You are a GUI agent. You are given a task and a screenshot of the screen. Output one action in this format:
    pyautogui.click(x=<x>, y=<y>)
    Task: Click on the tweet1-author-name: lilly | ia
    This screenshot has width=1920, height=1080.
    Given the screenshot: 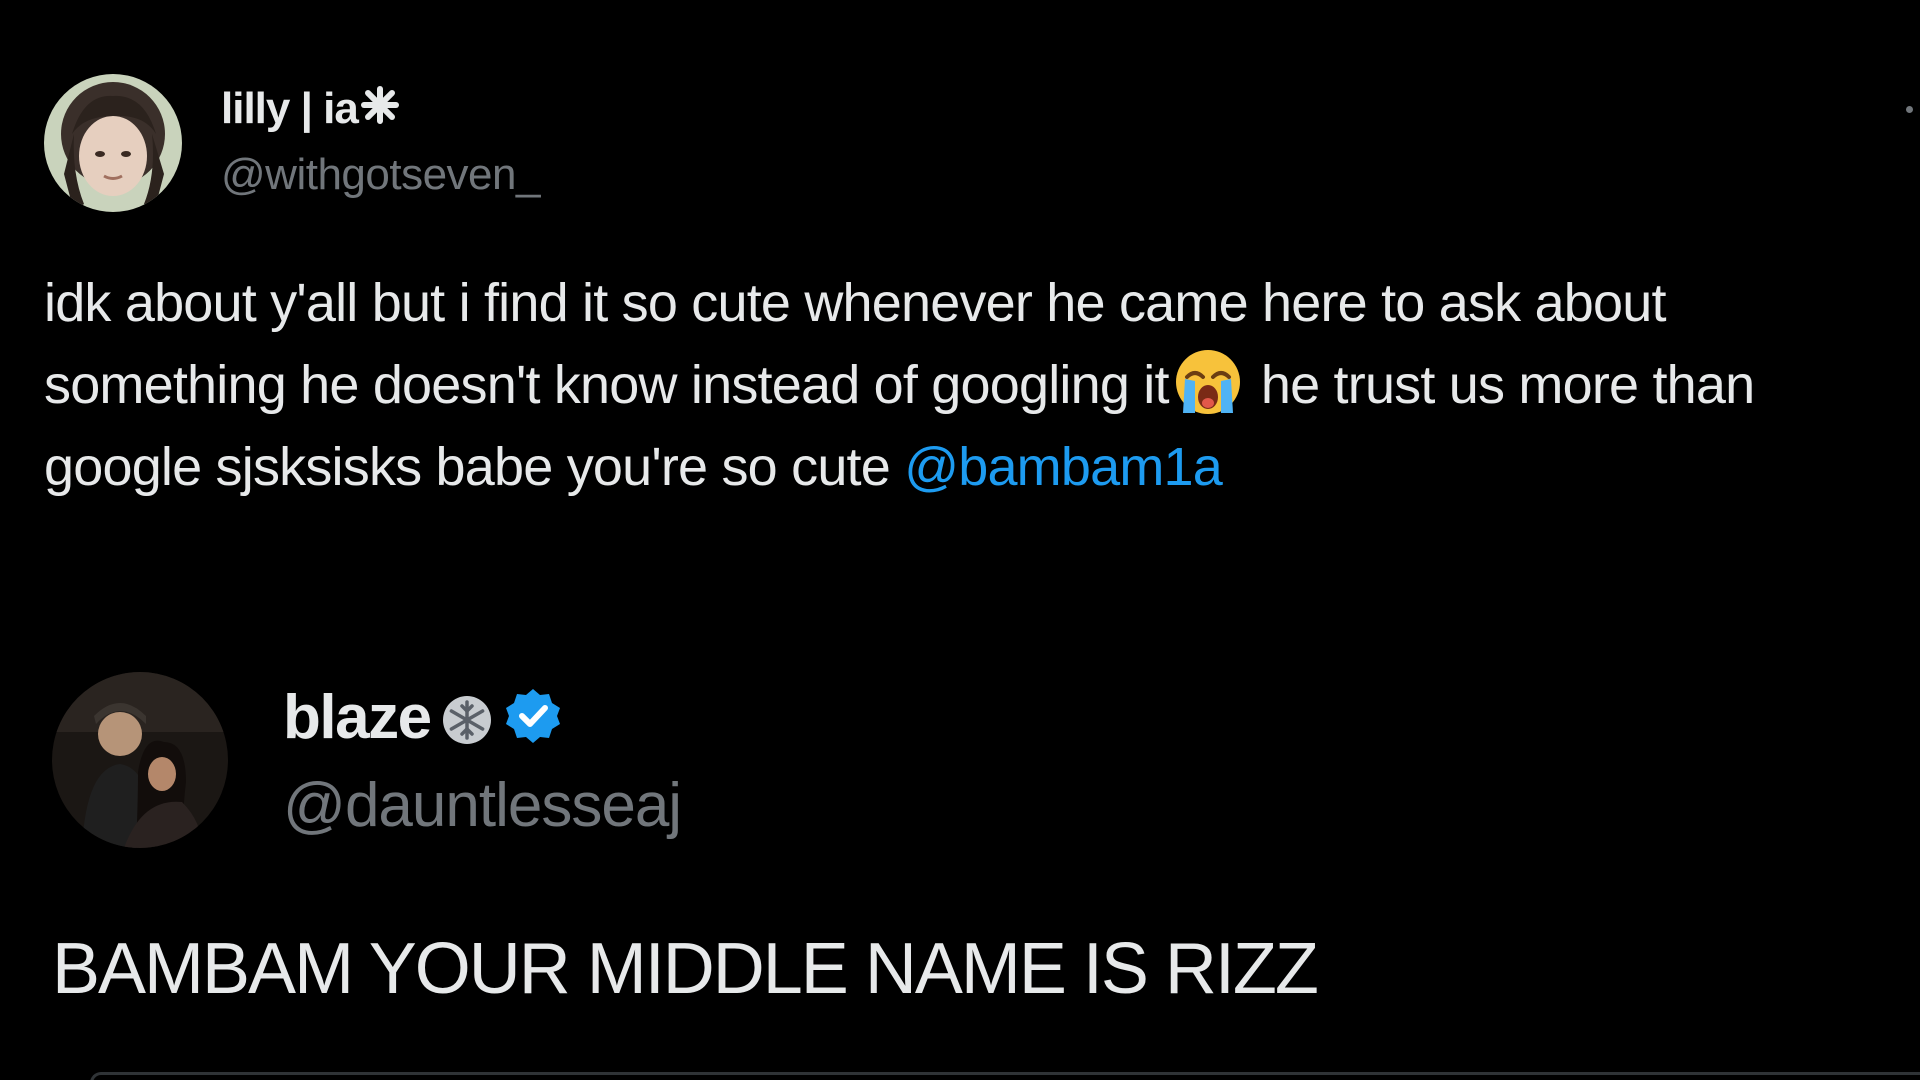 What is the action you would take?
    pyautogui.click(x=310, y=110)
    